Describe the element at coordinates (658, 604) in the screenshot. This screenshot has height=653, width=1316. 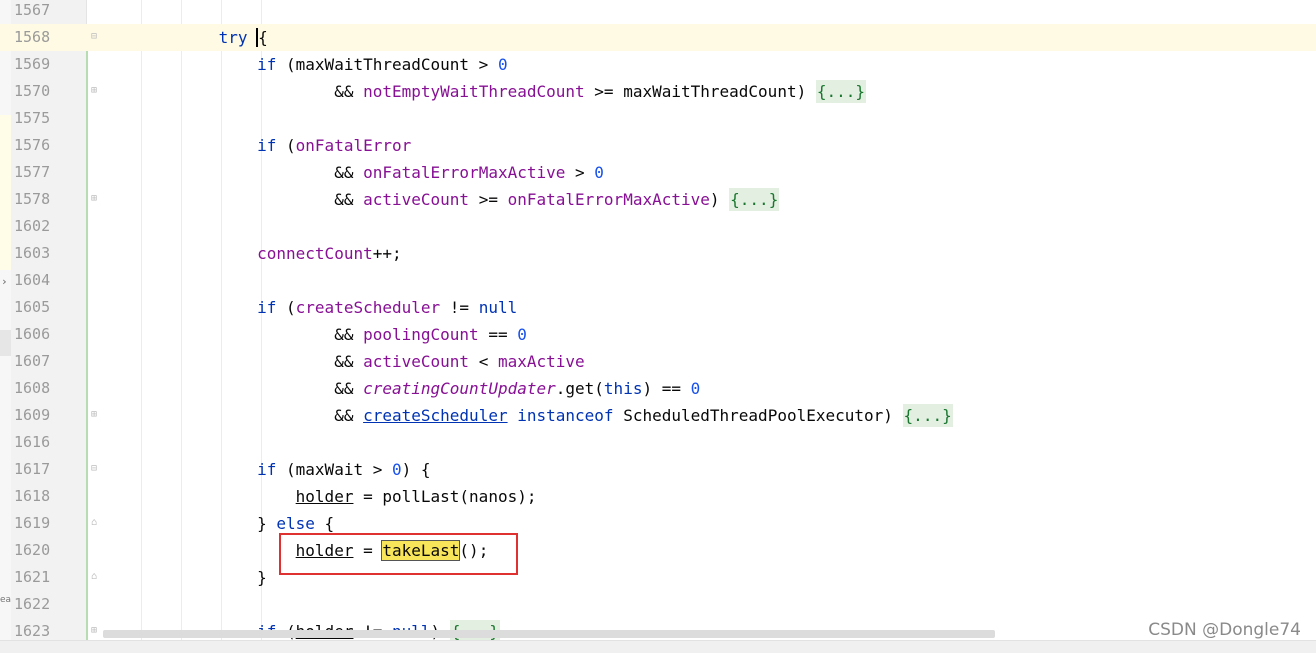
I see `code-line: 1622` at that location.